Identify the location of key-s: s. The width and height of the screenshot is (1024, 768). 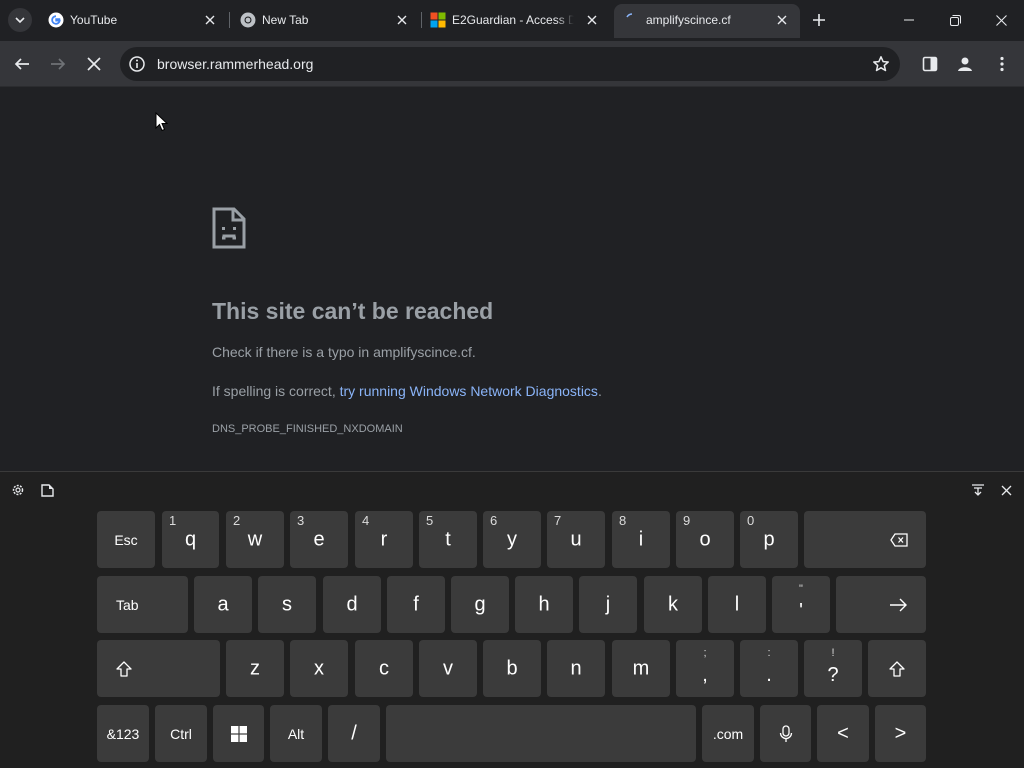
(287, 604).